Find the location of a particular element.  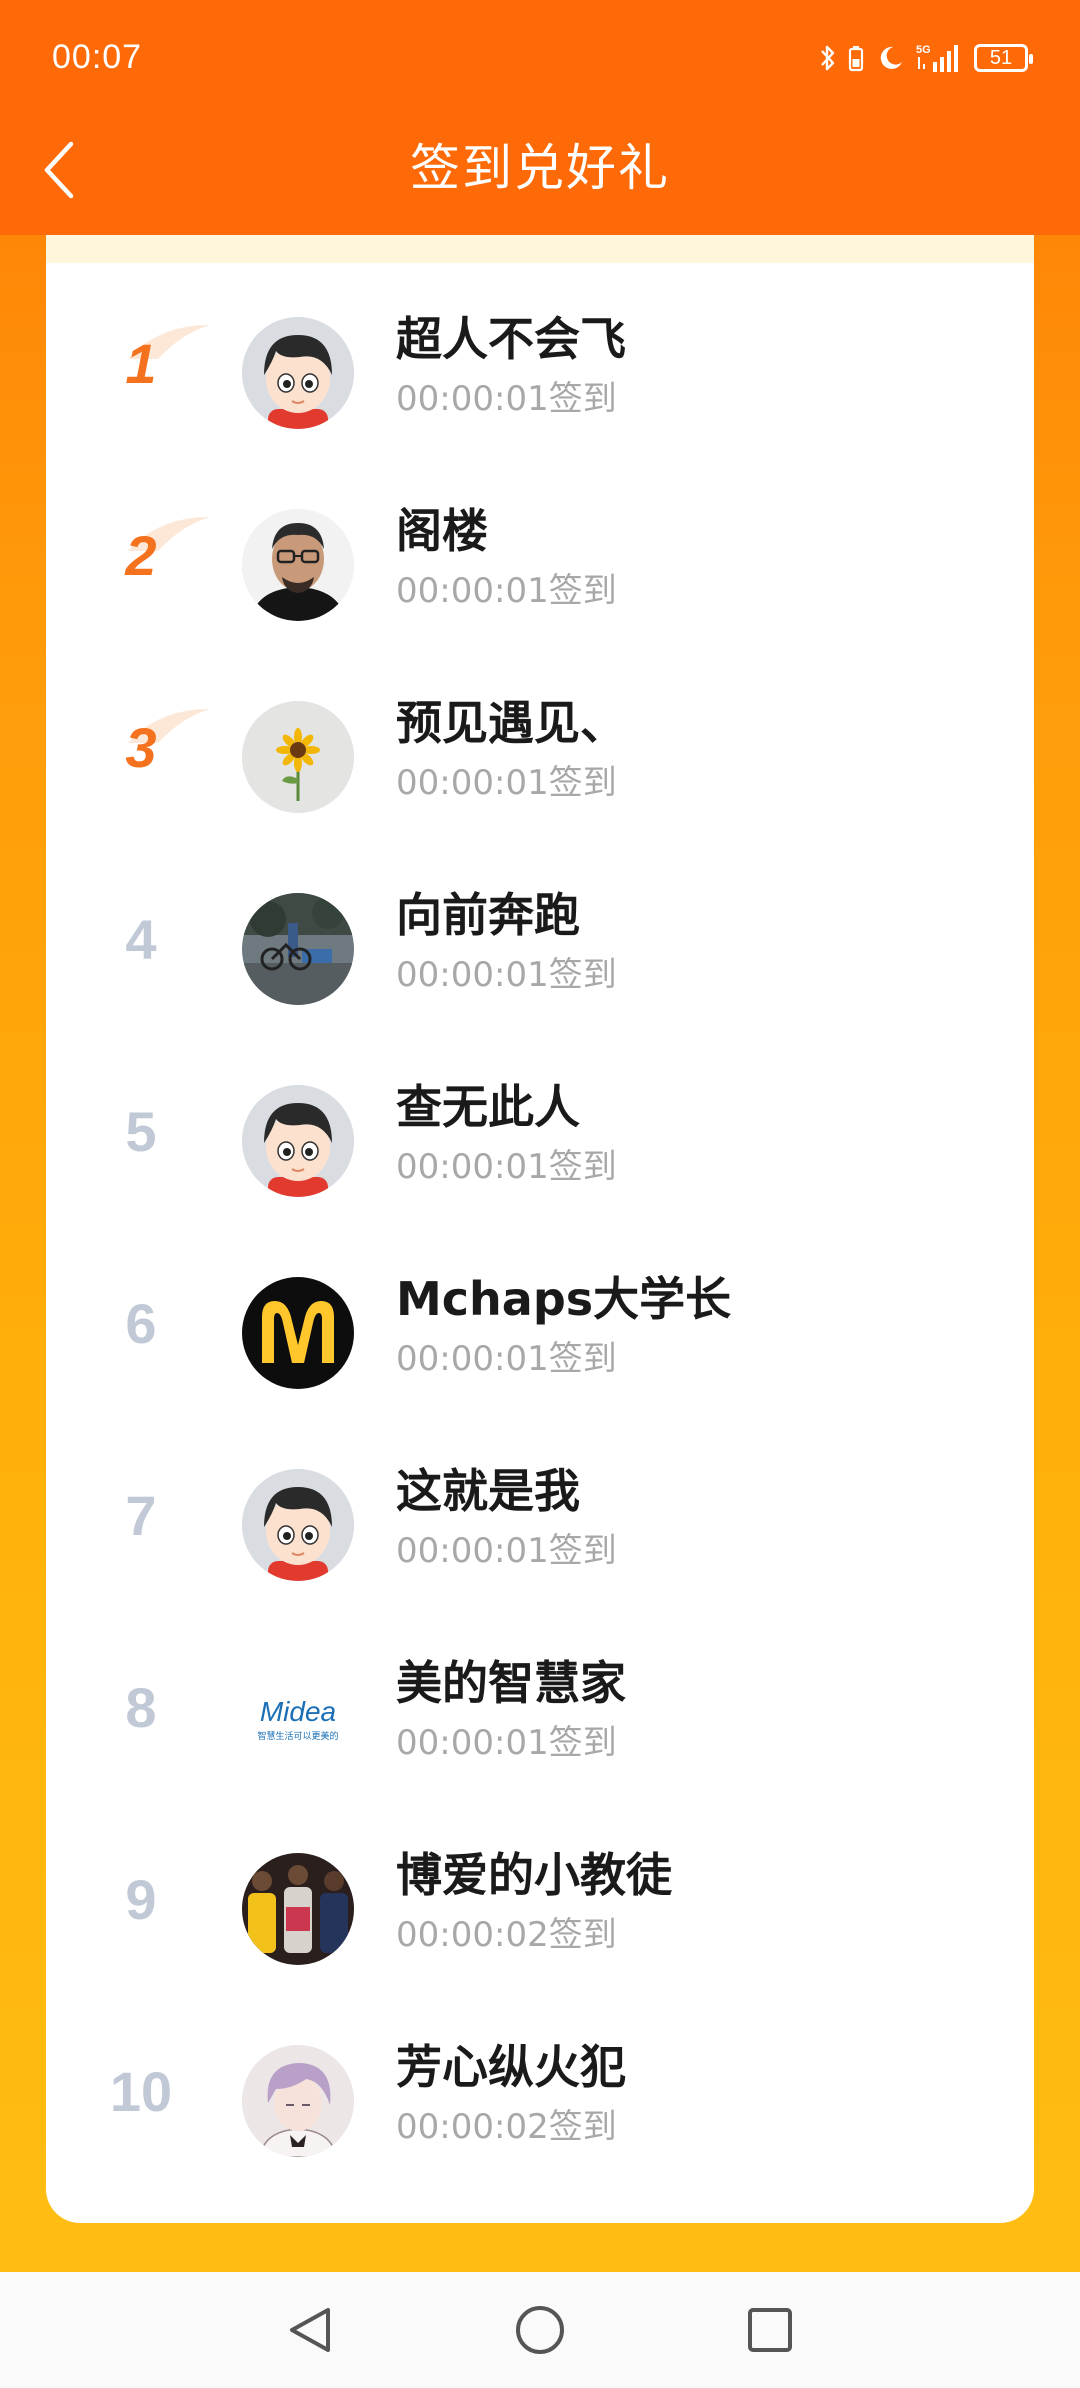

user-name: 预见遇见、 is located at coordinates (511, 723).